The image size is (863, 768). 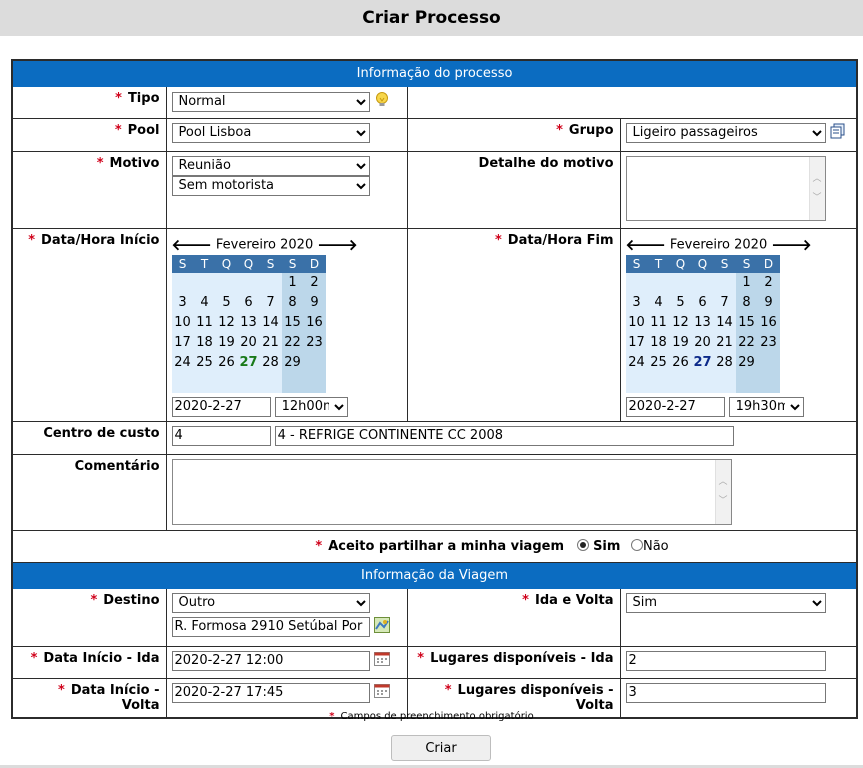 What do you see at coordinates (838, 133) in the screenshot?
I see `copy-icon` at bounding box center [838, 133].